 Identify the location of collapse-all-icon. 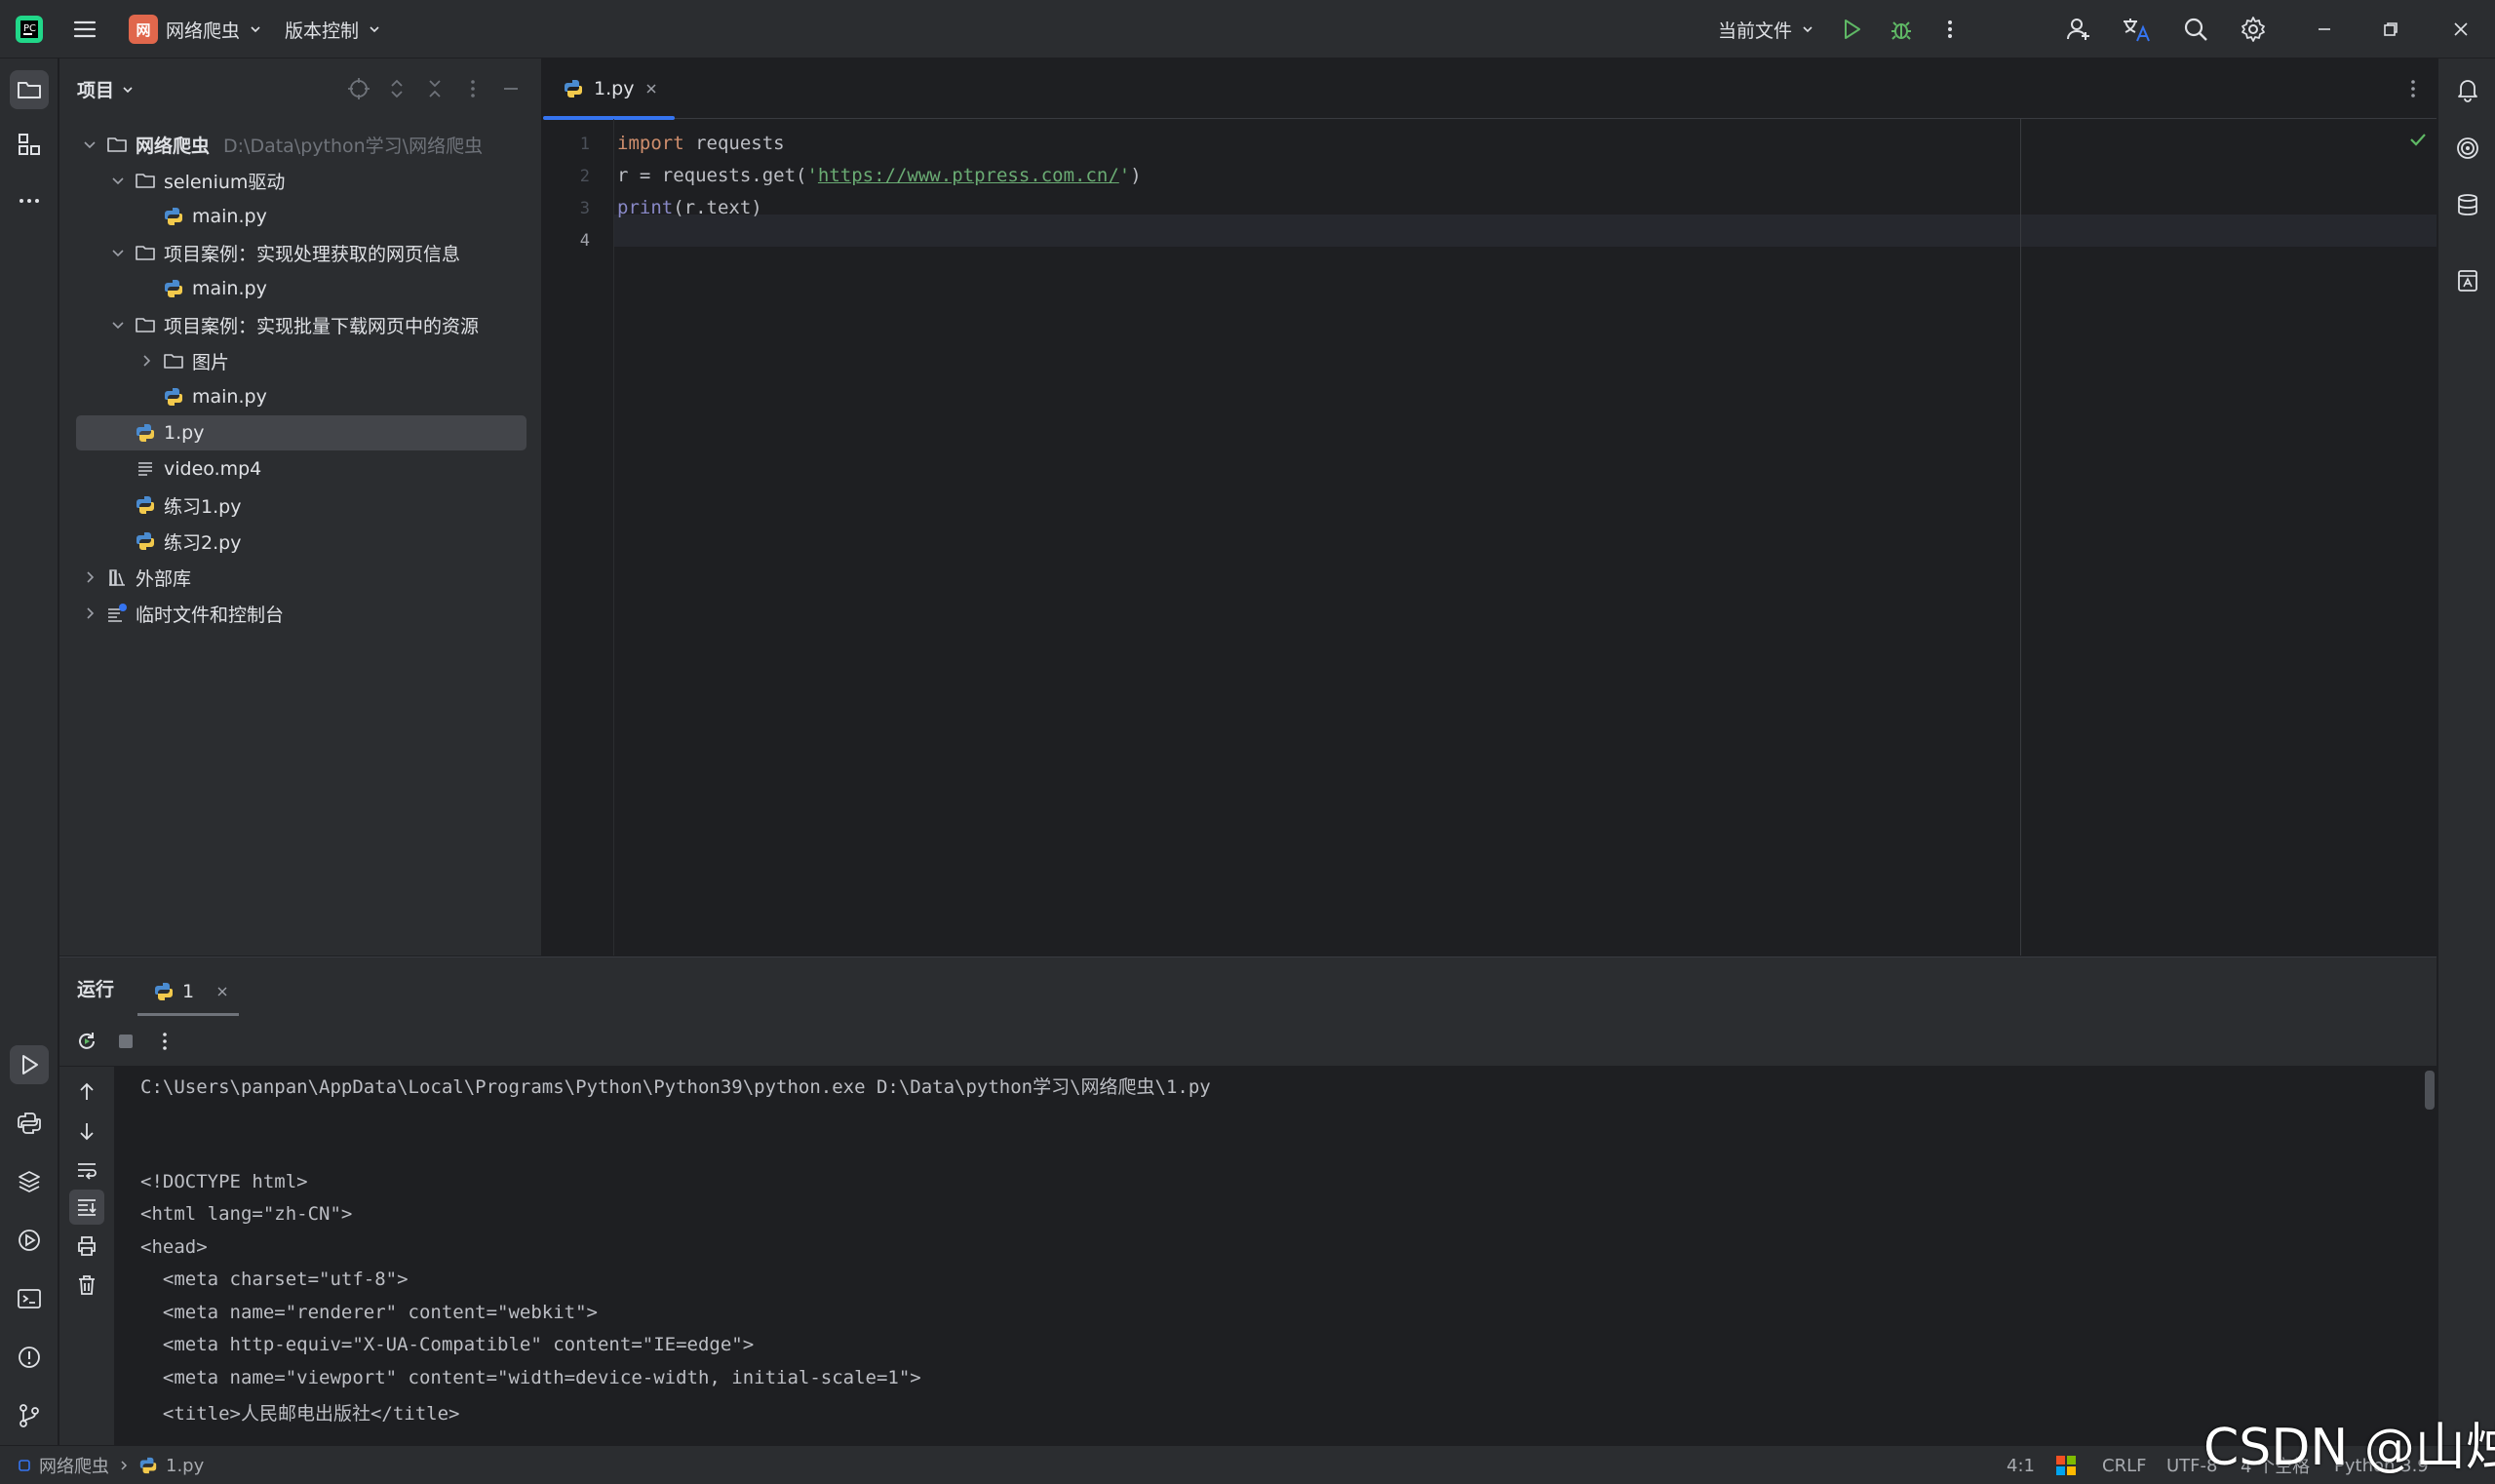
(435, 88).